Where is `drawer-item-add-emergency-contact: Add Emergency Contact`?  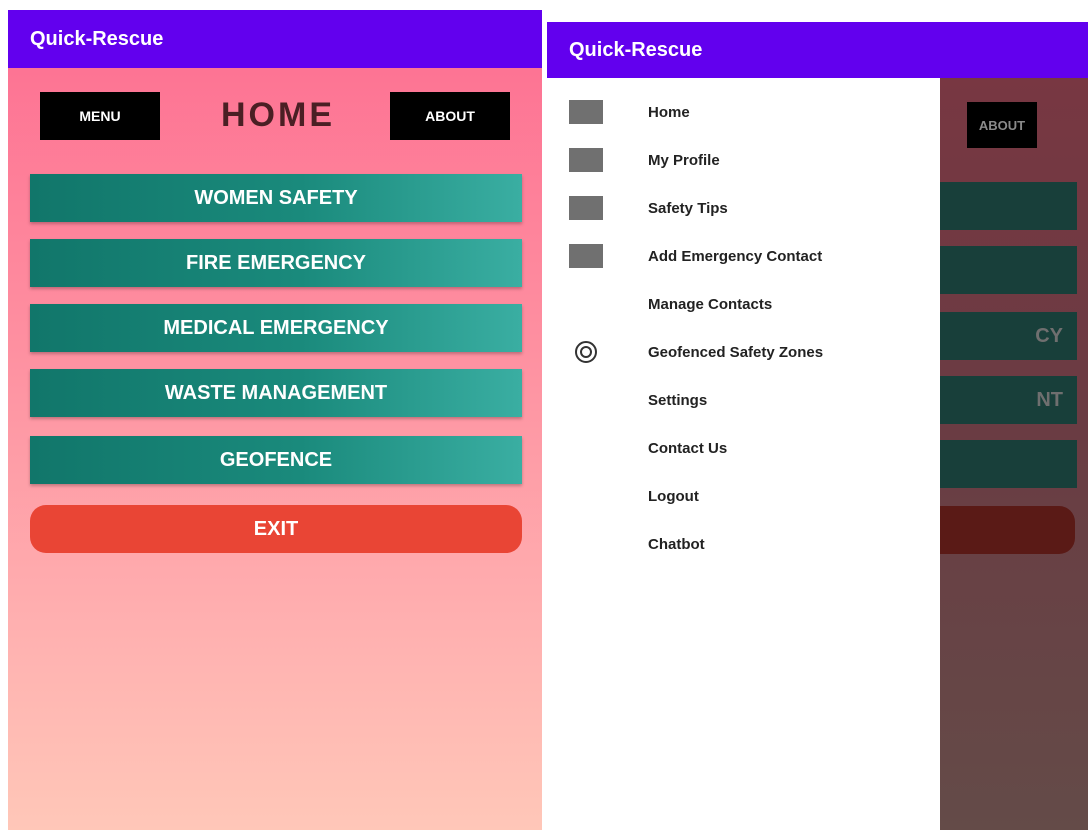
drawer-item-add-emergency-contact: Add Emergency Contact is located at coordinates (743, 256).